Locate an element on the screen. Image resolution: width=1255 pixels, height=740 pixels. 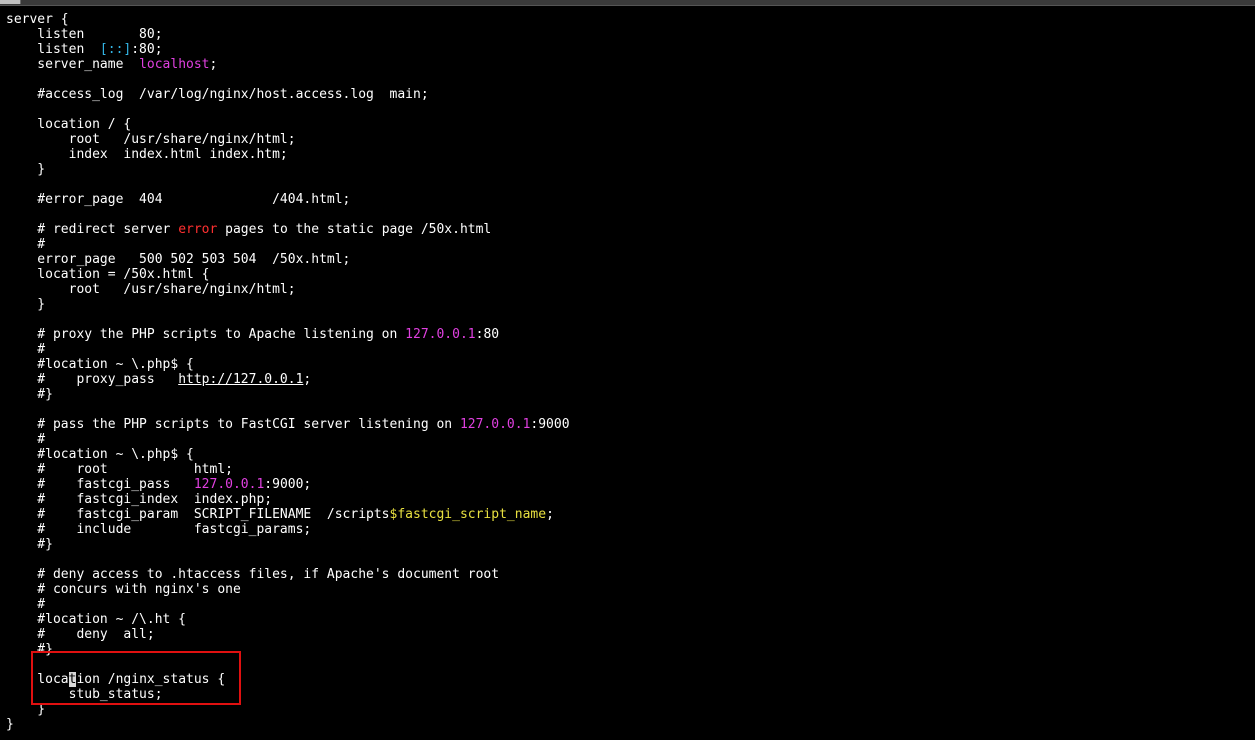
code-line: location = /50x.html { is located at coordinates (108, 274).